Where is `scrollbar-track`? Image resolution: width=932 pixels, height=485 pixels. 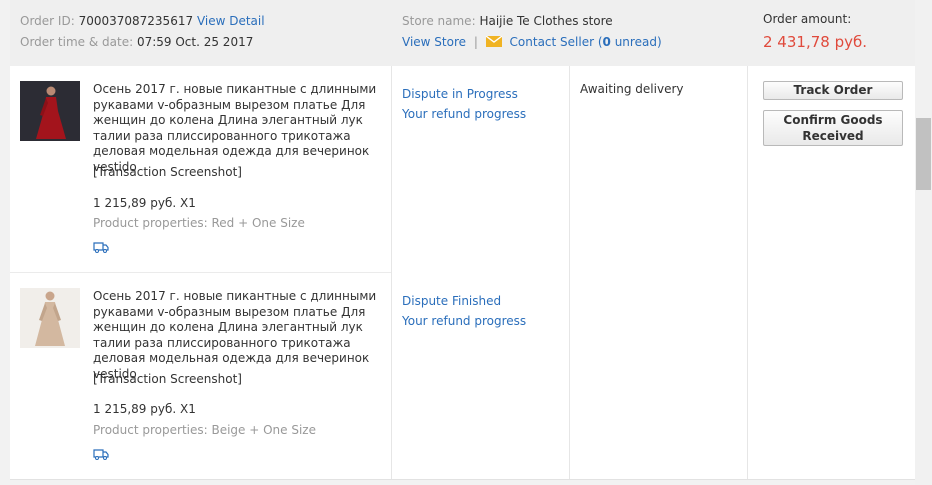
scrollbar-track is located at coordinates (923, 242).